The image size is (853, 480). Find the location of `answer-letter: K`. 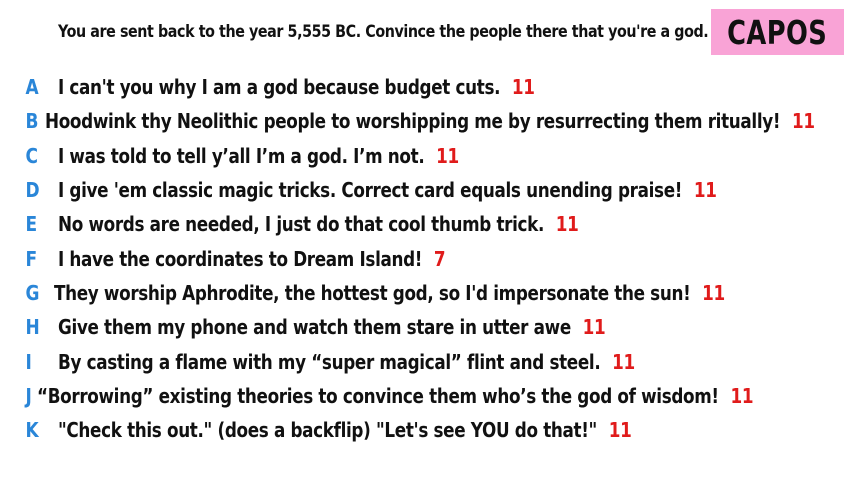

answer-letter: K is located at coordinates (32, 430).